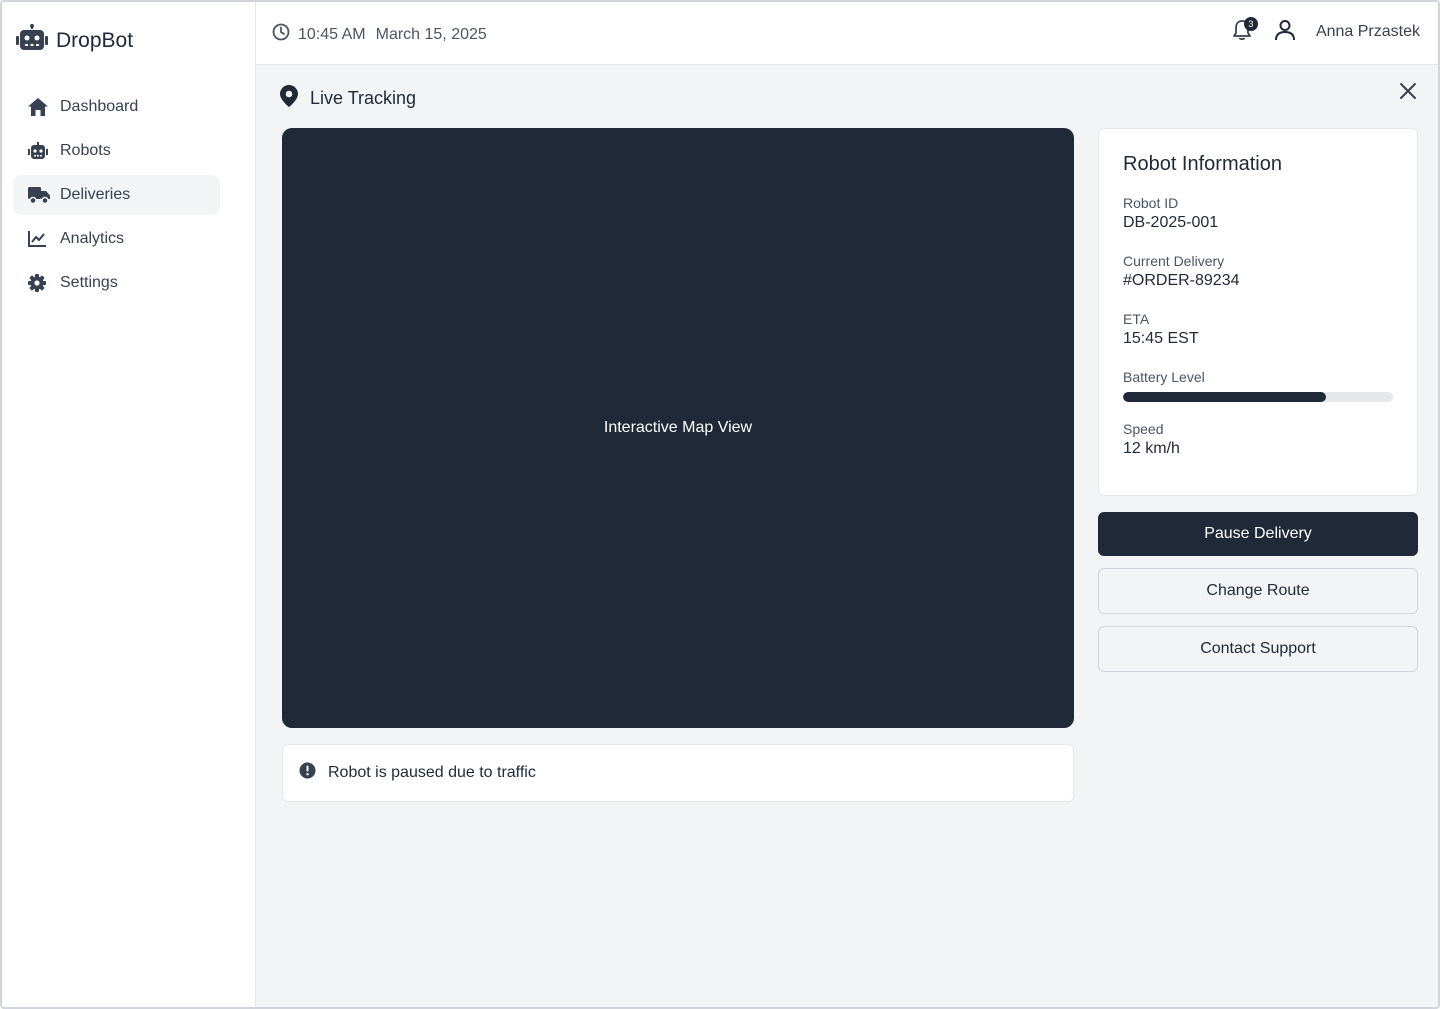 Image resolution: width=1440 pixels, height=1009 pixels. I want to click on current-delivery-field: Current Delivery #ORDER-89234, so click(1258, 272).